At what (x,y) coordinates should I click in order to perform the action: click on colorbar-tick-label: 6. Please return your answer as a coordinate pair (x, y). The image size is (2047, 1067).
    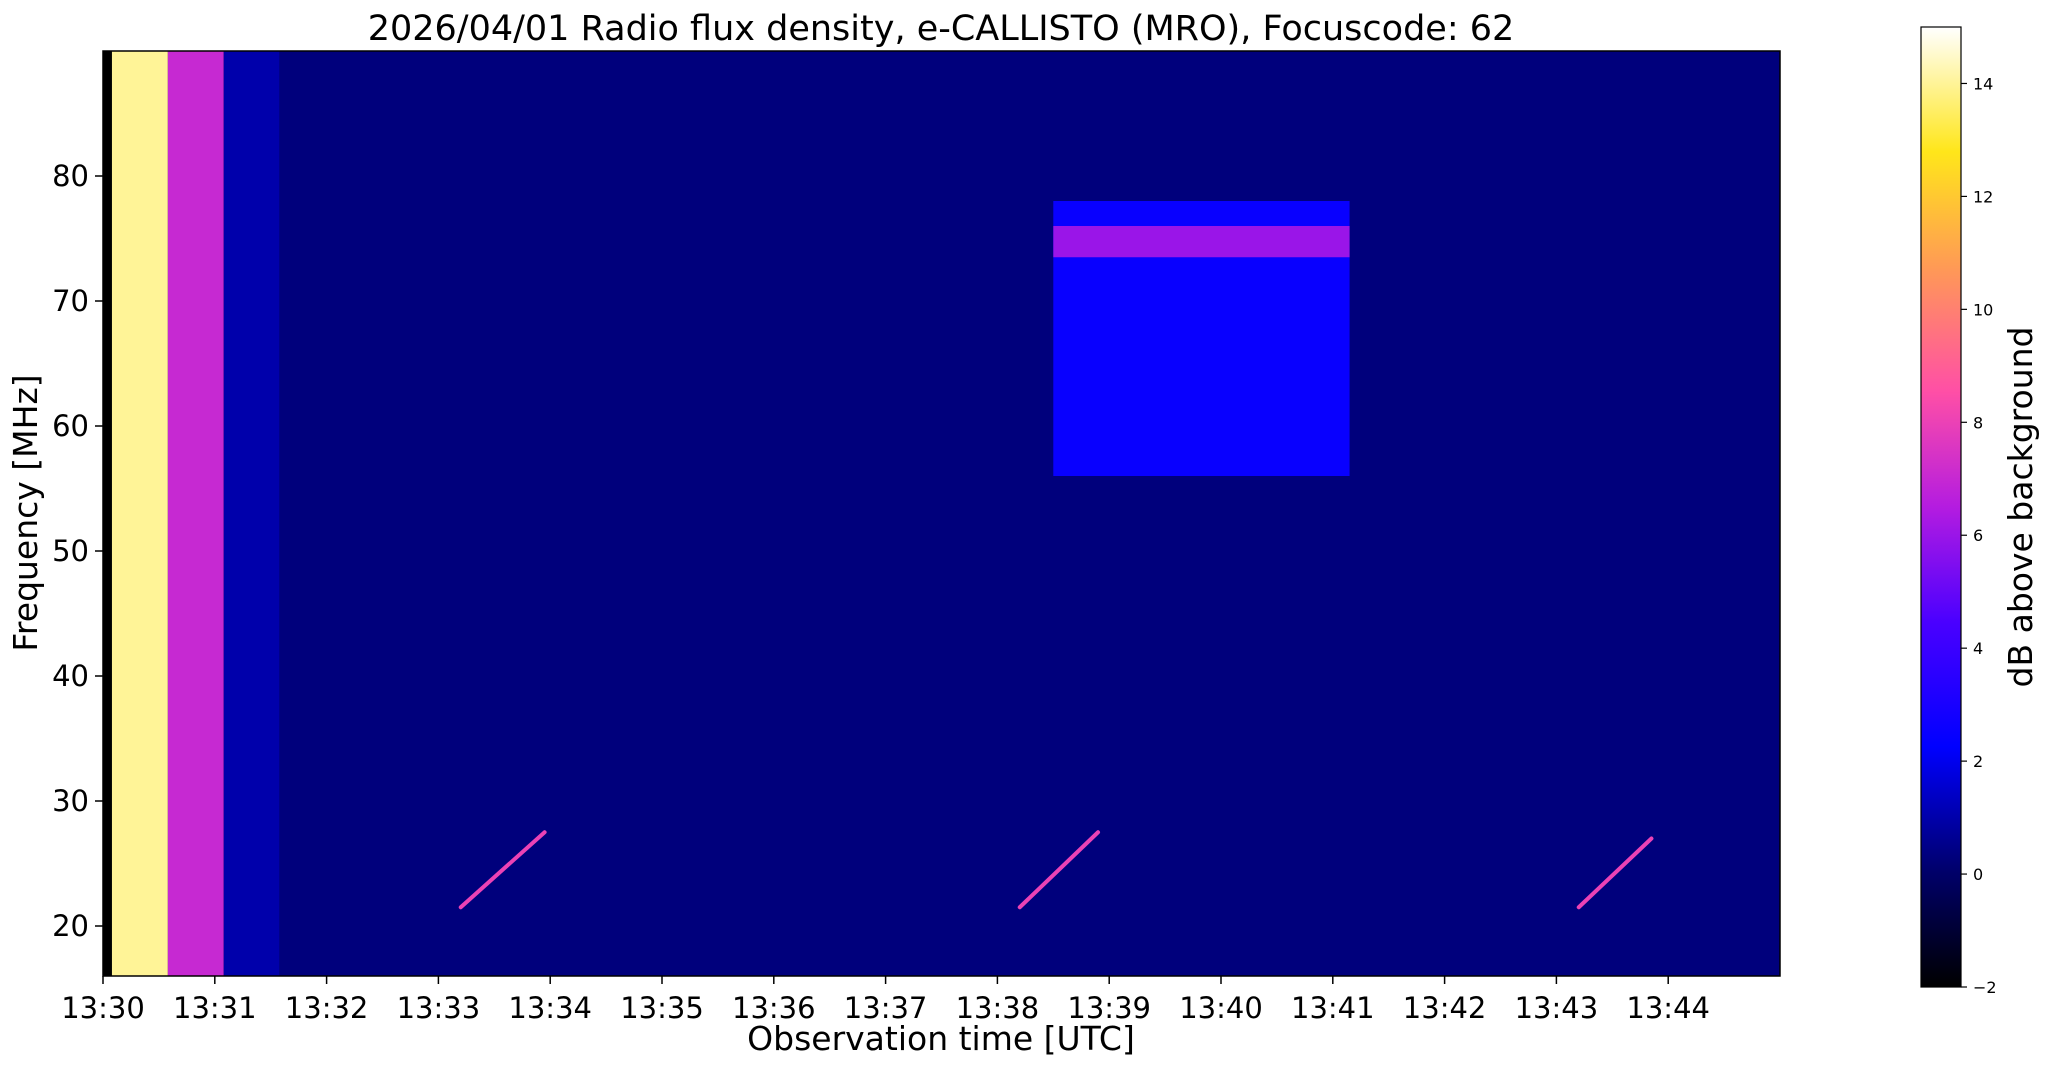
    Looking at the image, I should click on (1978, 535).